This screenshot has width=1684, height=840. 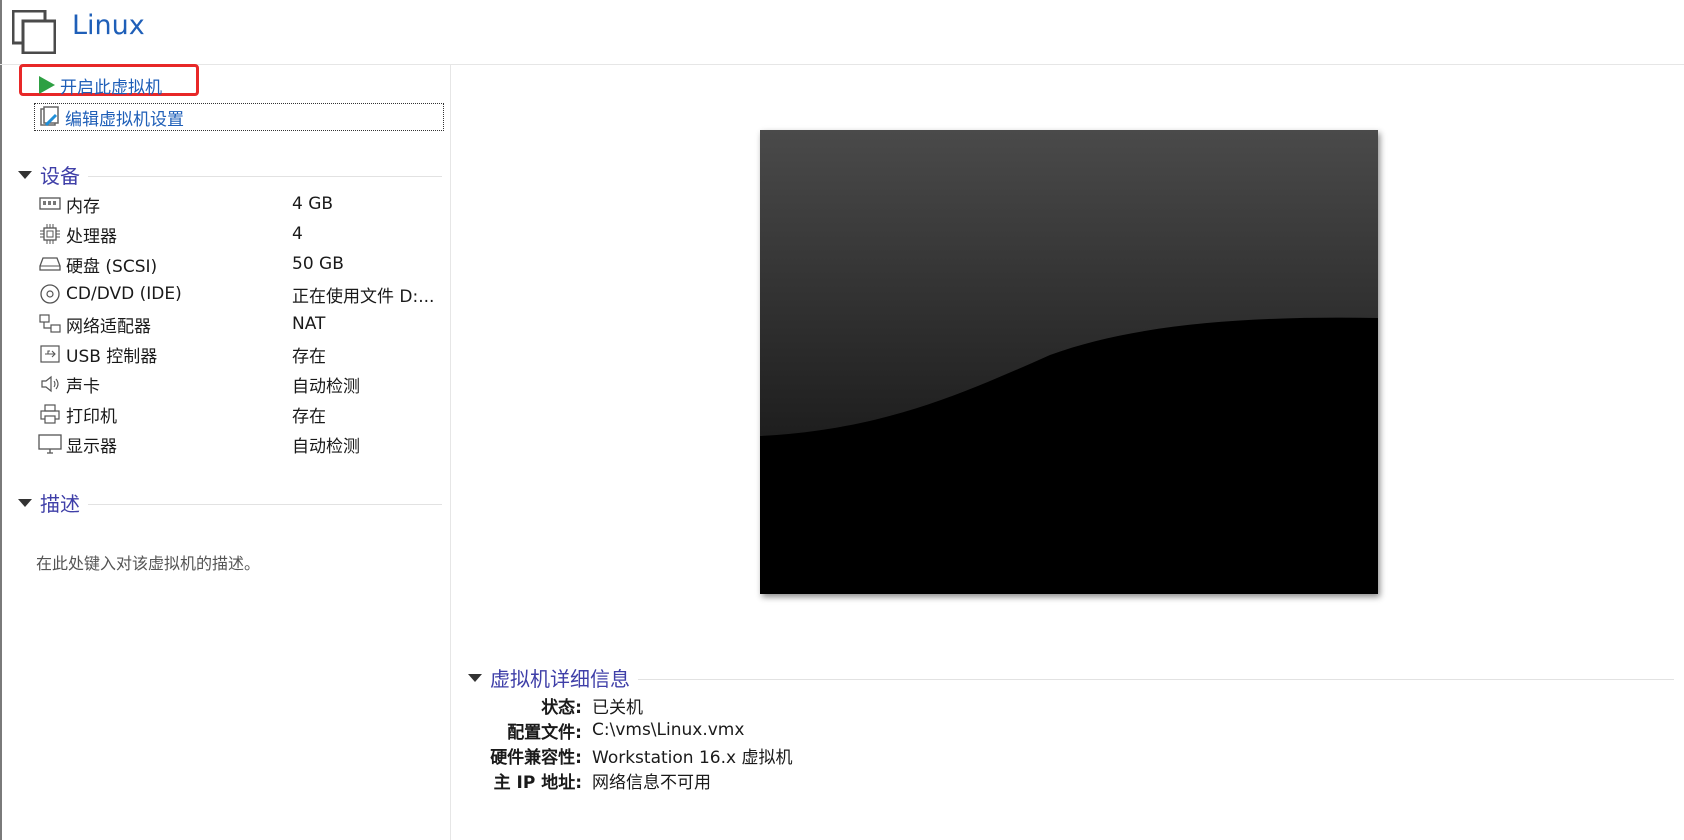 What do you see at coordinates (108, 25) in the screenshot?
I see `vm-title: Linux` at bounding box center [108, 25].